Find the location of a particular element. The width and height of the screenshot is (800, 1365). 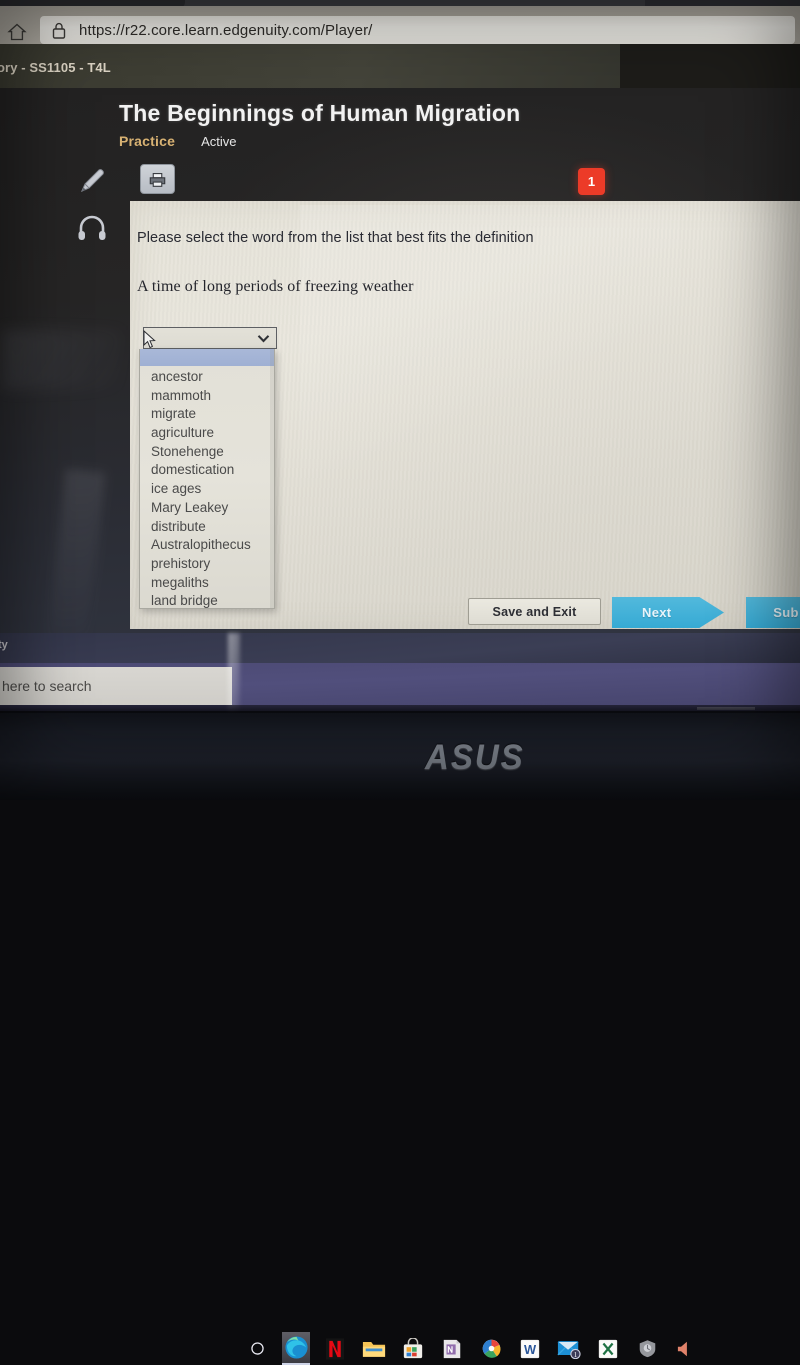

dropdown-option: ancestor is located at coordinates (207, 377).